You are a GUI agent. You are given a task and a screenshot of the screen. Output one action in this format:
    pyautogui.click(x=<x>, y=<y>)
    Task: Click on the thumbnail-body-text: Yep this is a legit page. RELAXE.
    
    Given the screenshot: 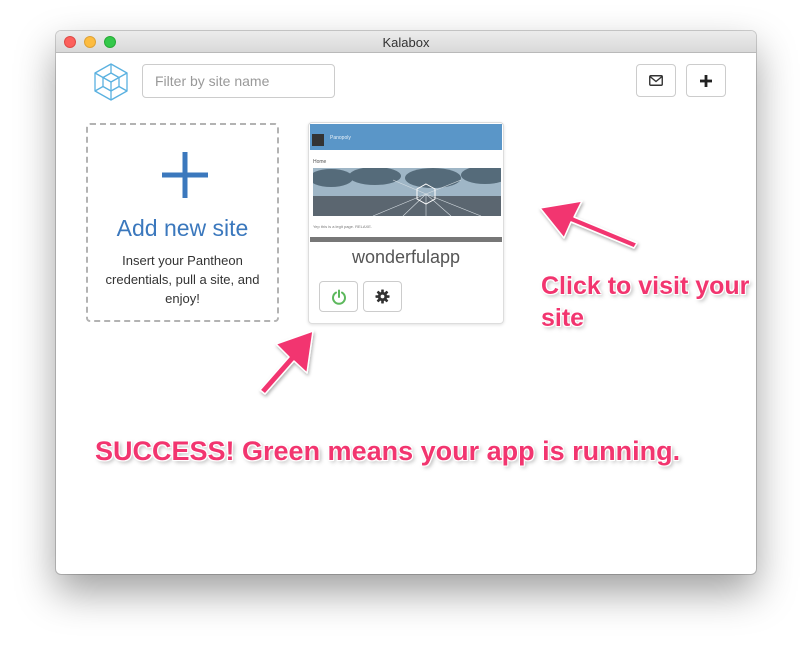 What is the action you would take?
    pyautogui.click(x=342, y=226)
    